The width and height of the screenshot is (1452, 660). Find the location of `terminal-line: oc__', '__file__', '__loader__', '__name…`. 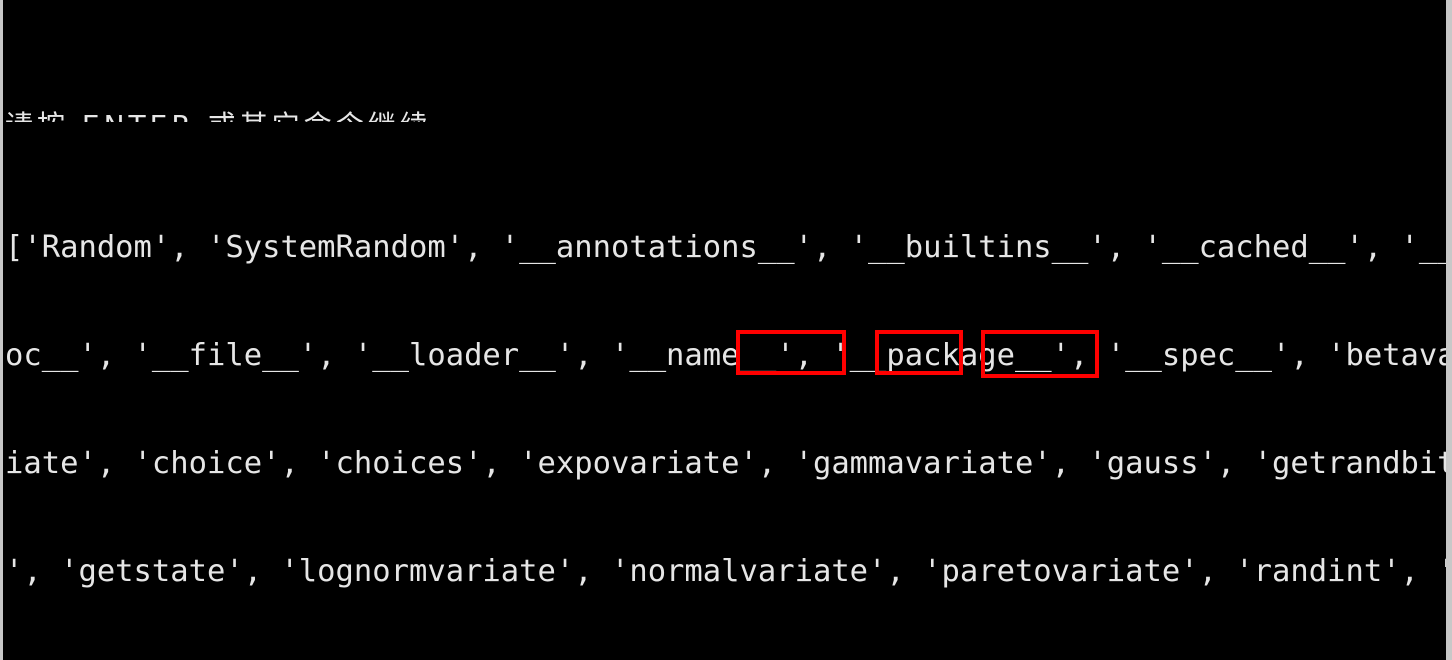

terminal-line: oc__', '__file__', '__loader__', '__name… is located at coordinates (728, 355).